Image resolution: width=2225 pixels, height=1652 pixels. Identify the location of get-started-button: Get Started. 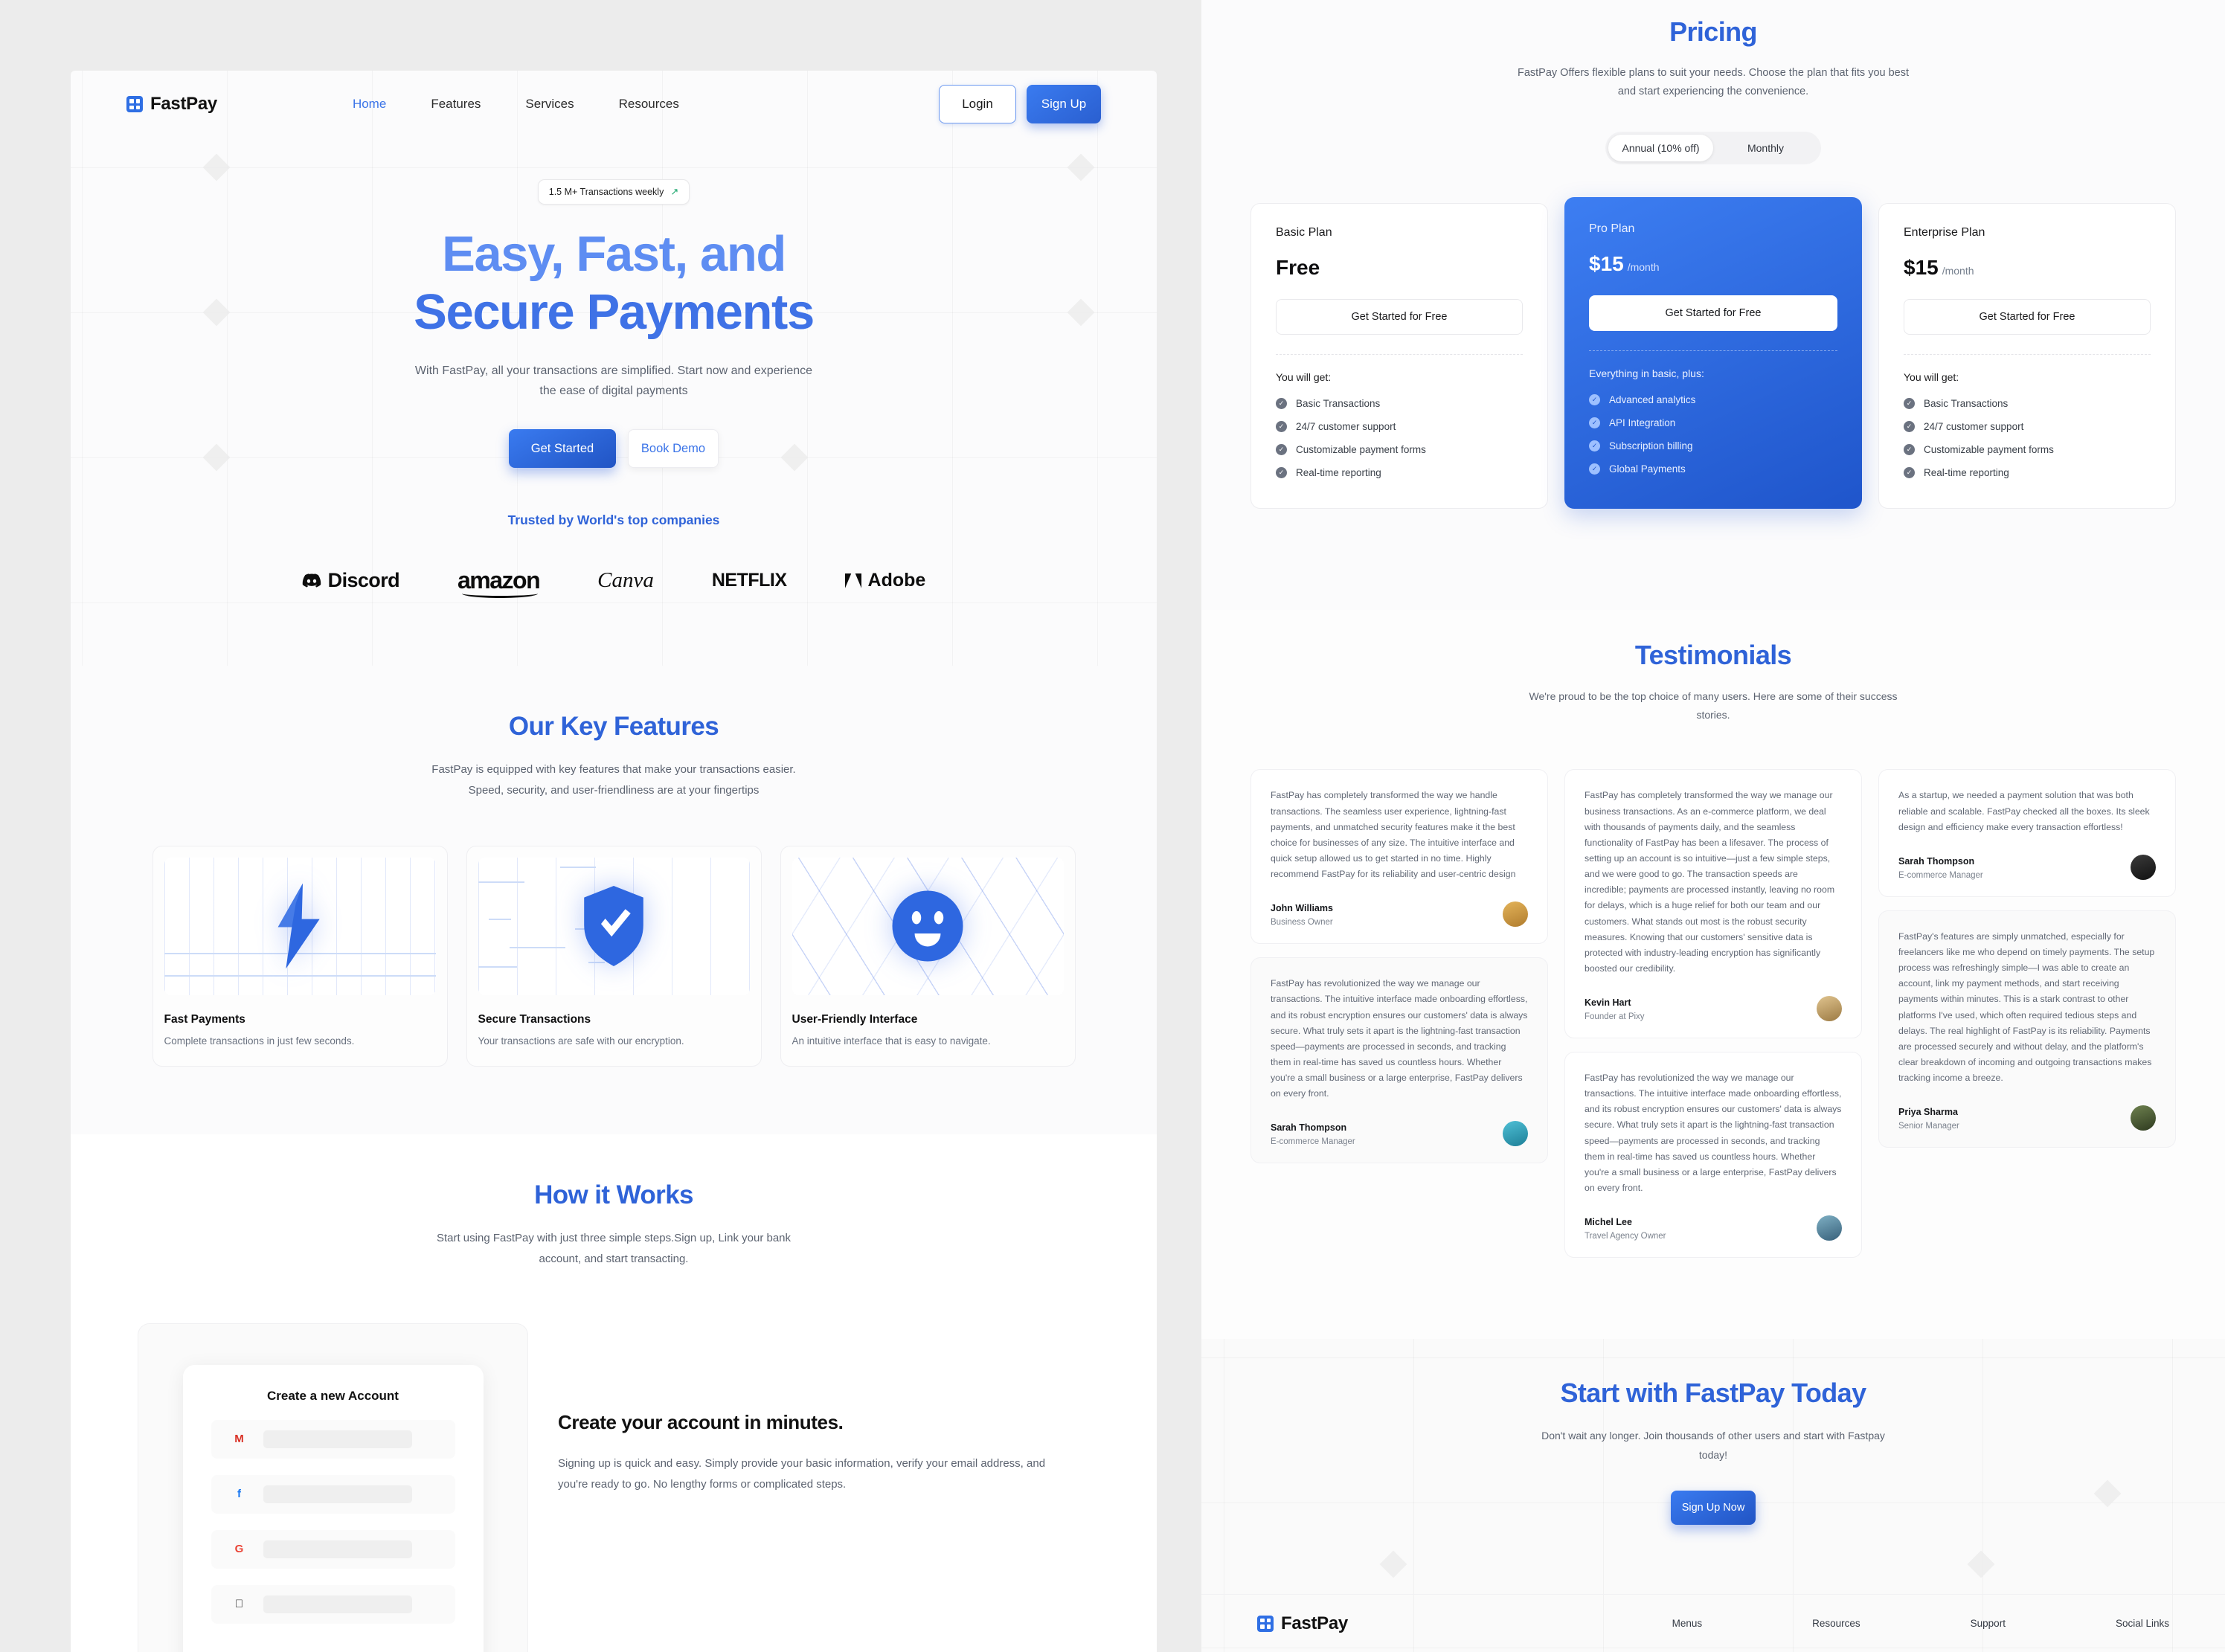
(563, 449).